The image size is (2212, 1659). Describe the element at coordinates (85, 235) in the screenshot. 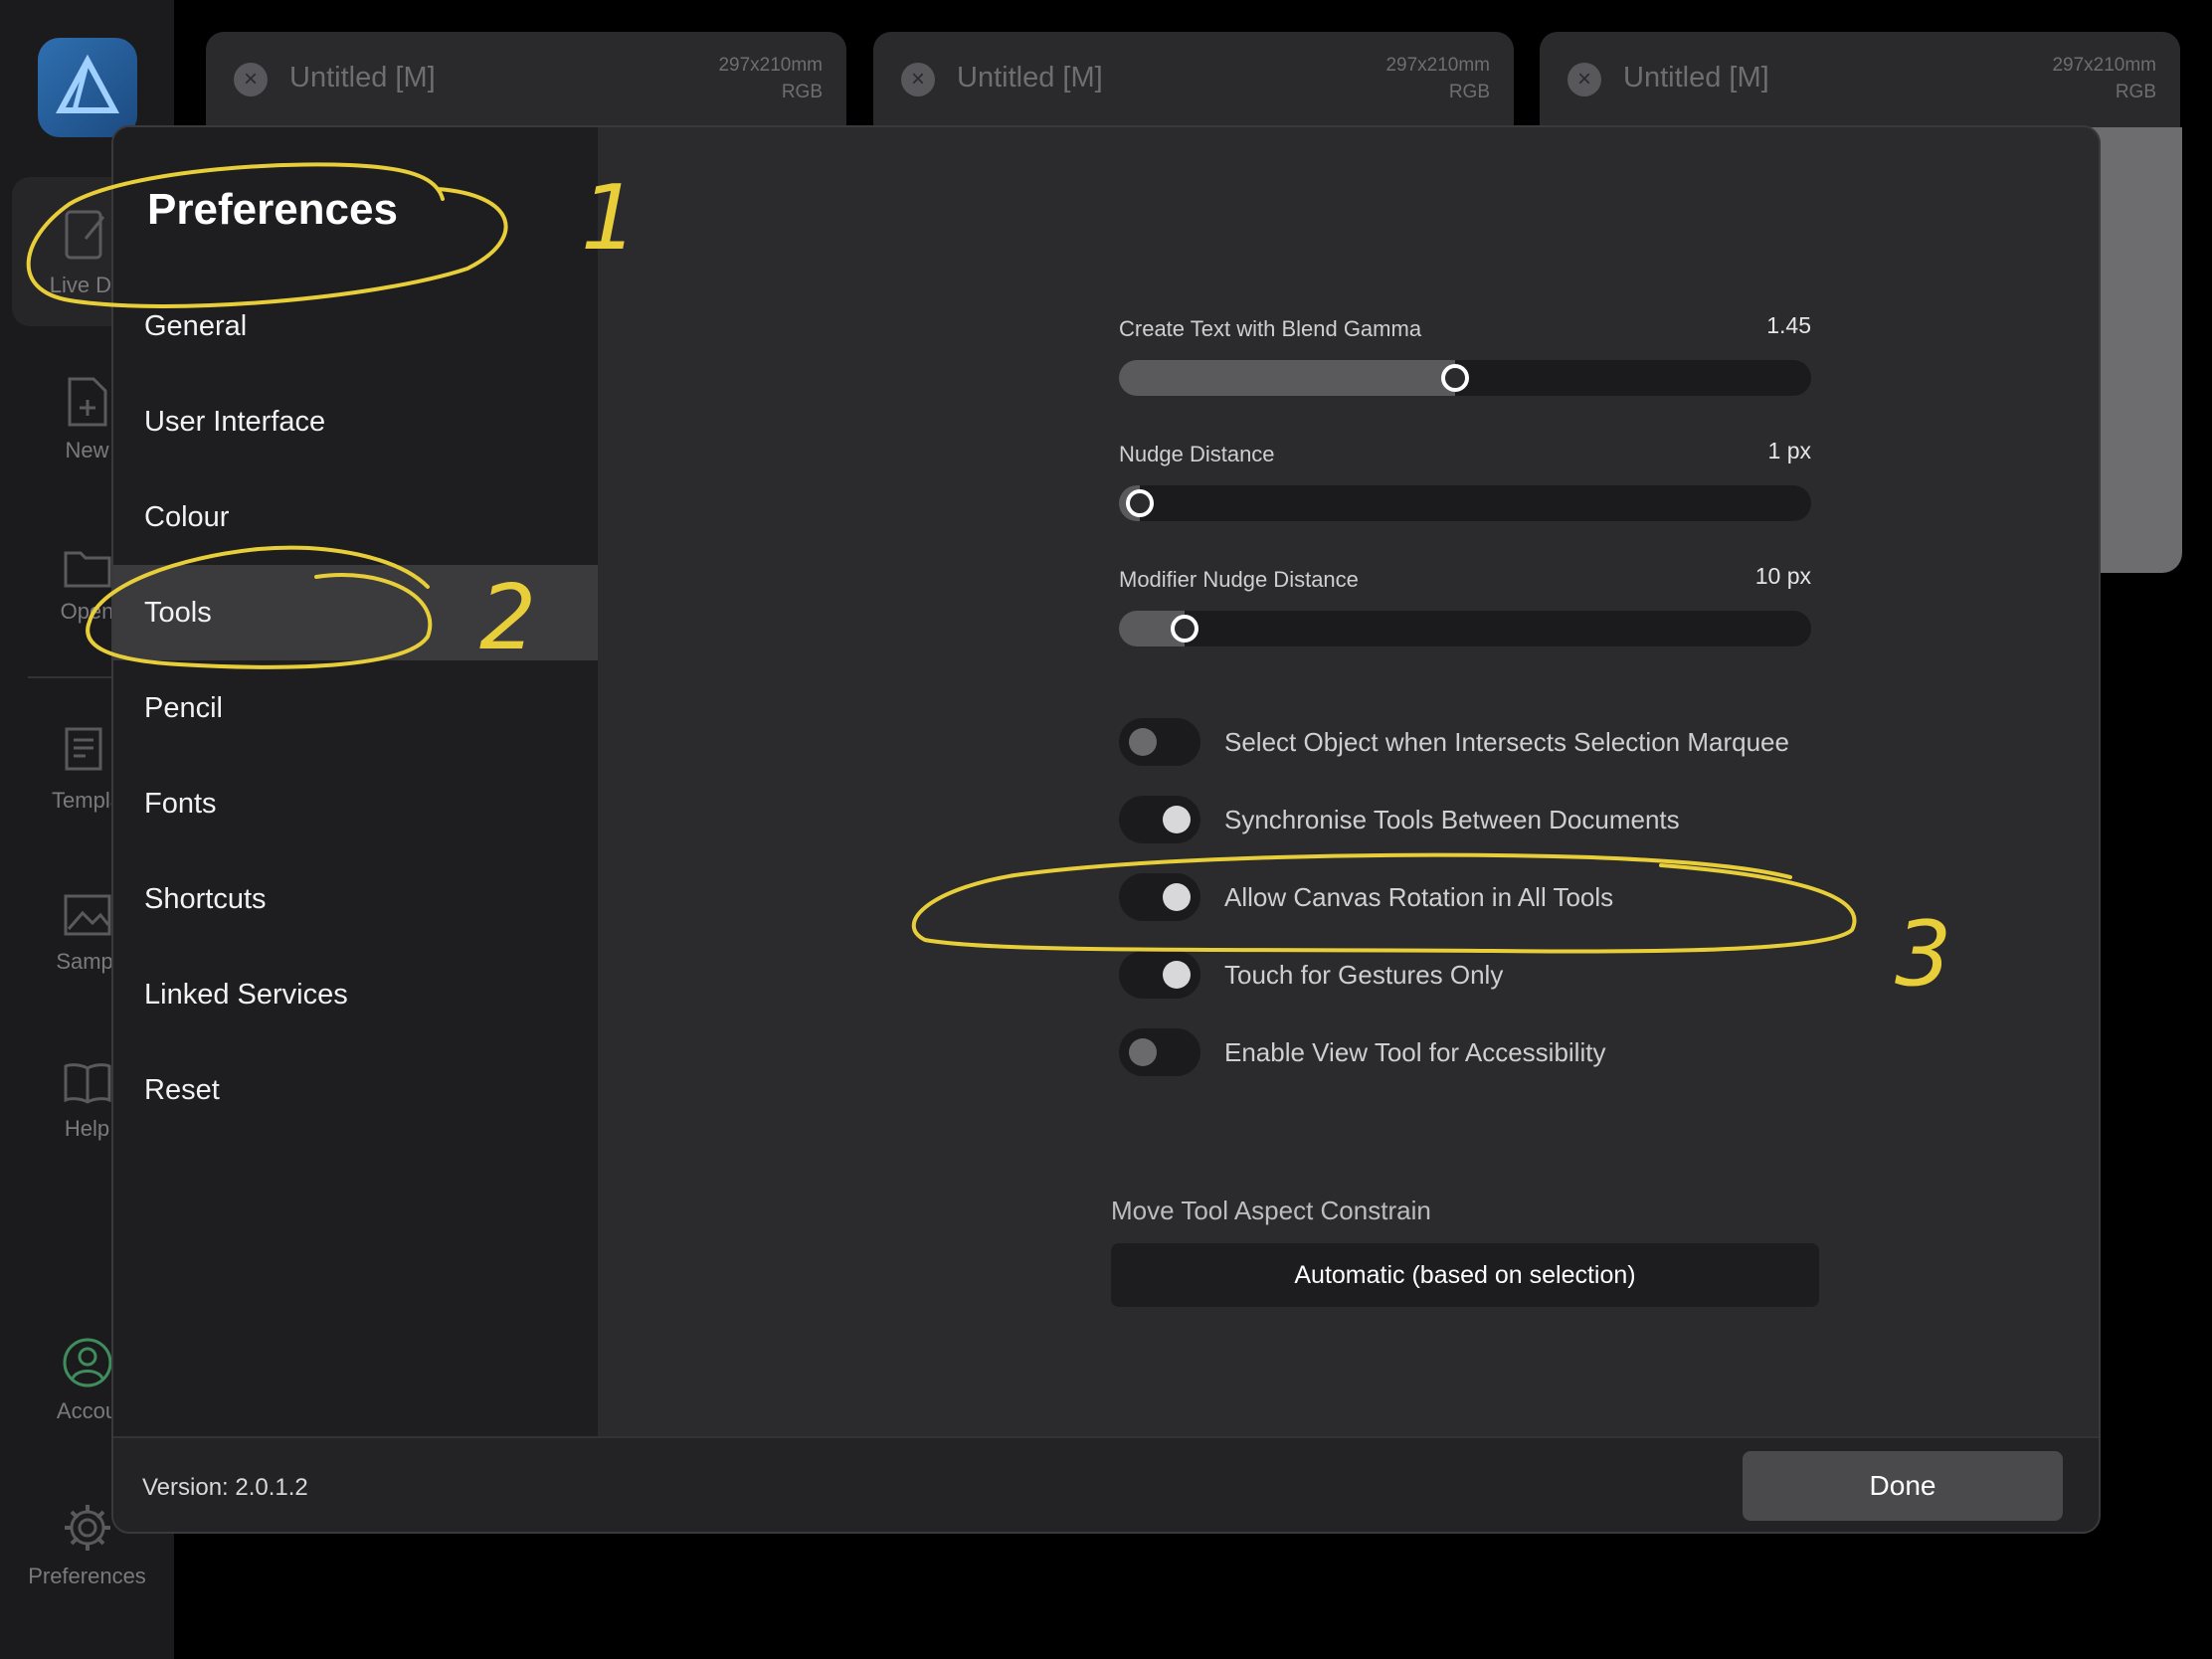

I see `pencil-doc-icon` at that location.